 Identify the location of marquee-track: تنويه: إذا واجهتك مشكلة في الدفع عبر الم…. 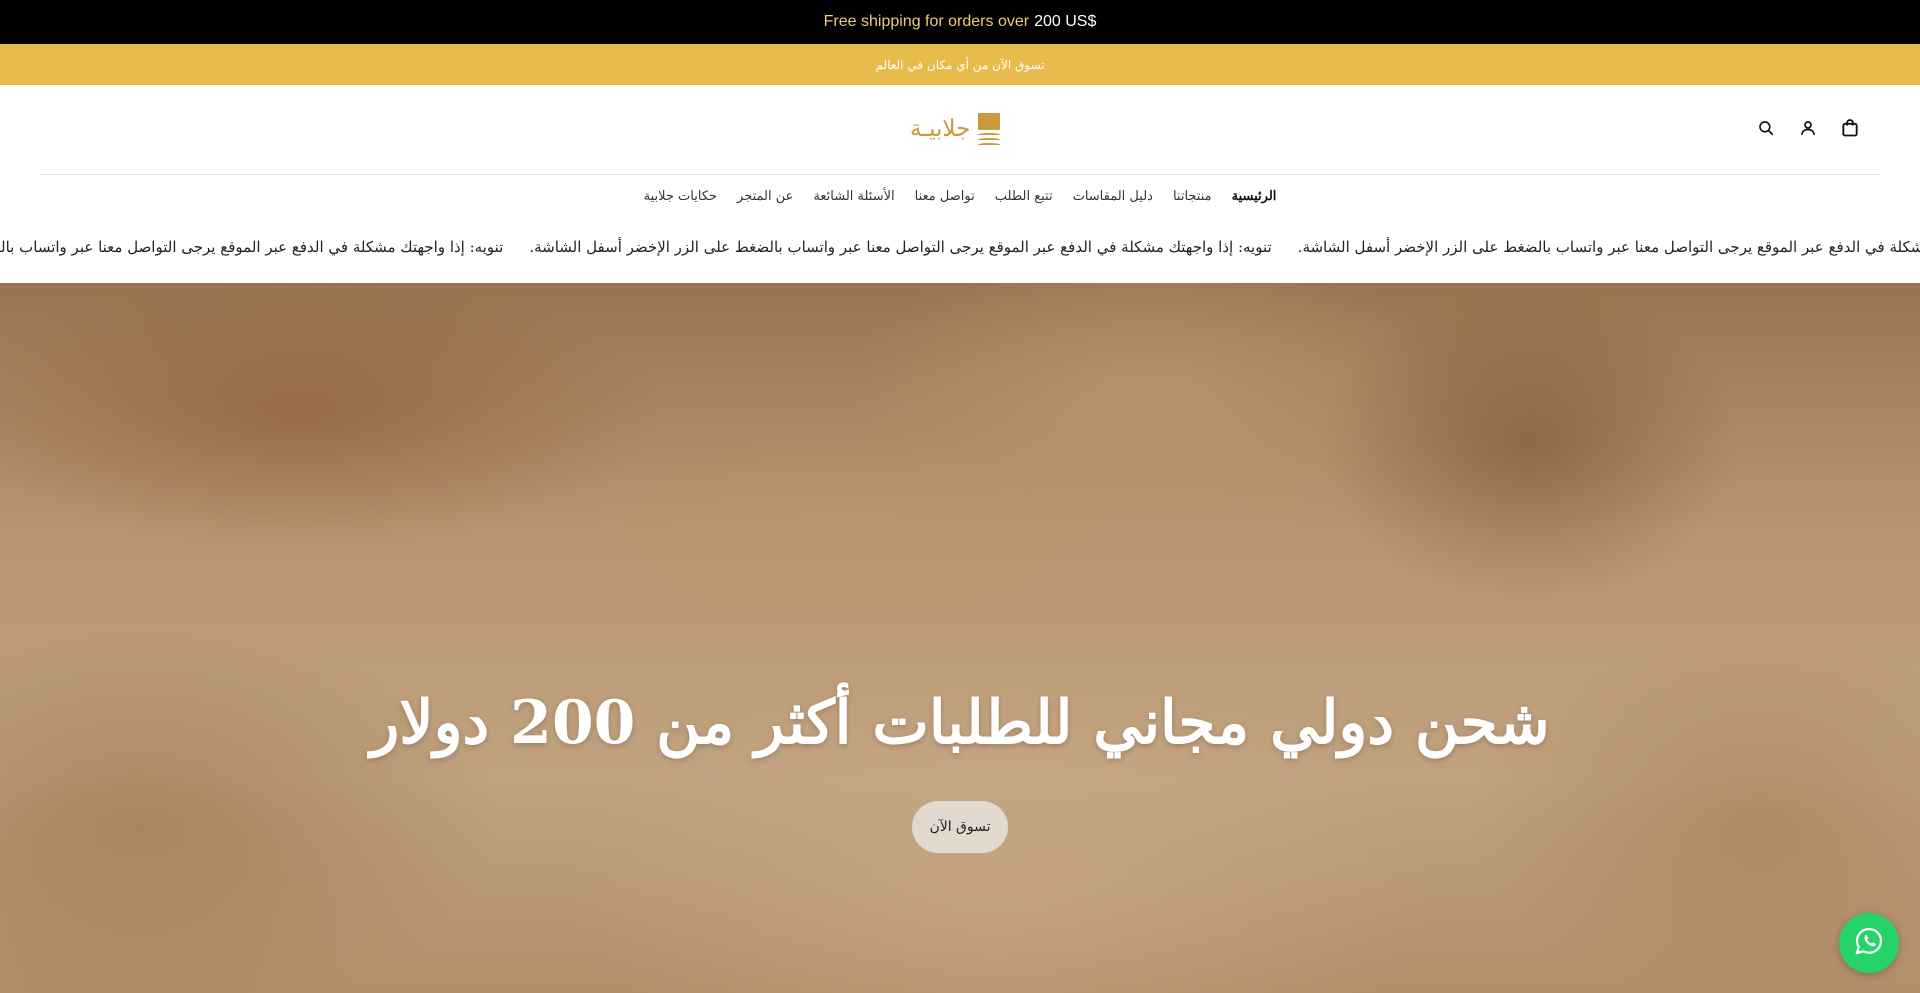
(960, 247).